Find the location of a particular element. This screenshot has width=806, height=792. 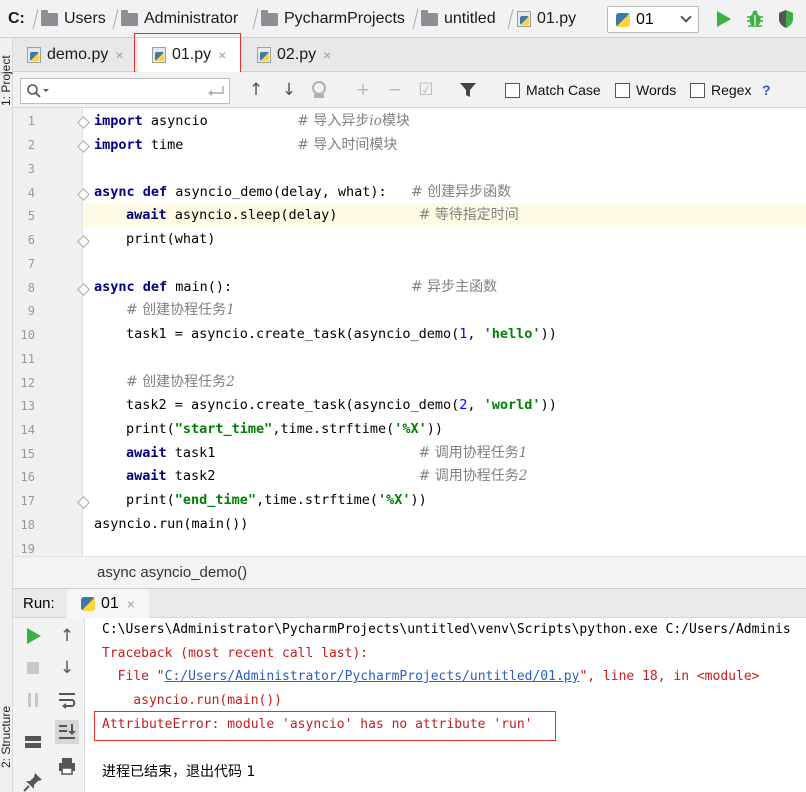

code-text: , is located at coordinates (475, 334).